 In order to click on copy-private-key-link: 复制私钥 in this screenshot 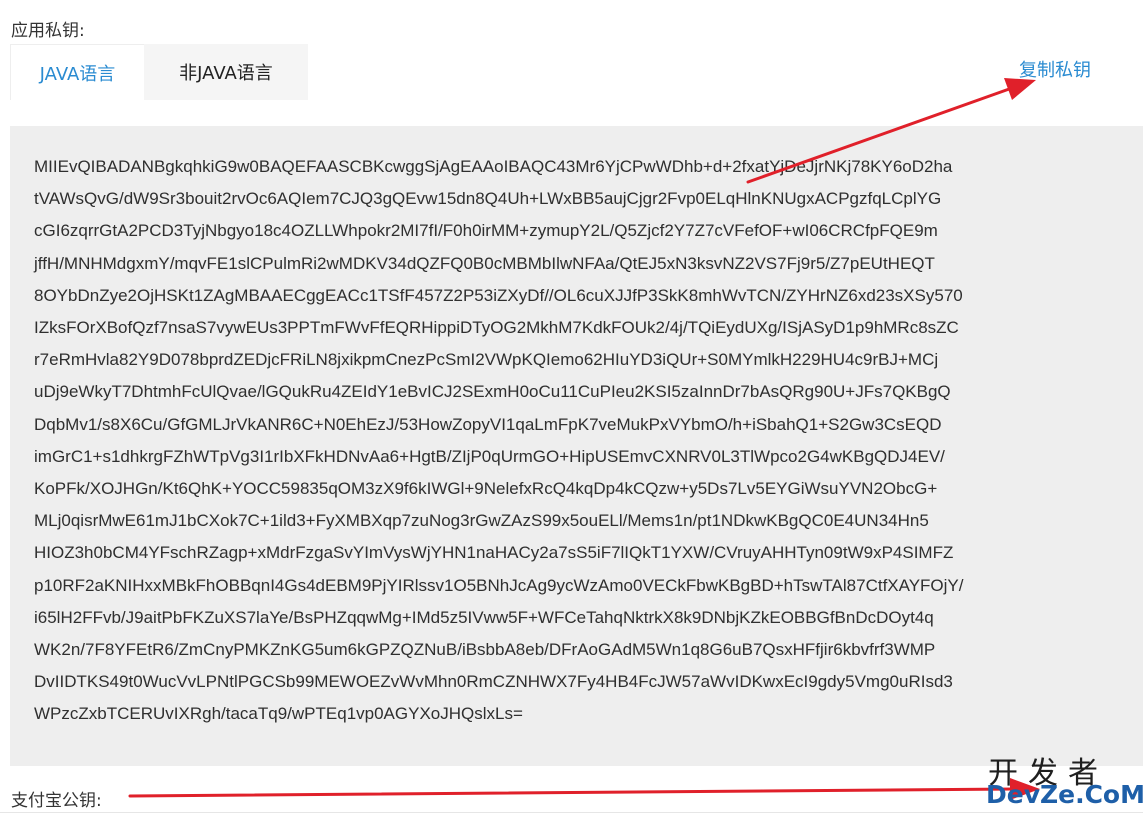, I will do `click(1055, 69)`.